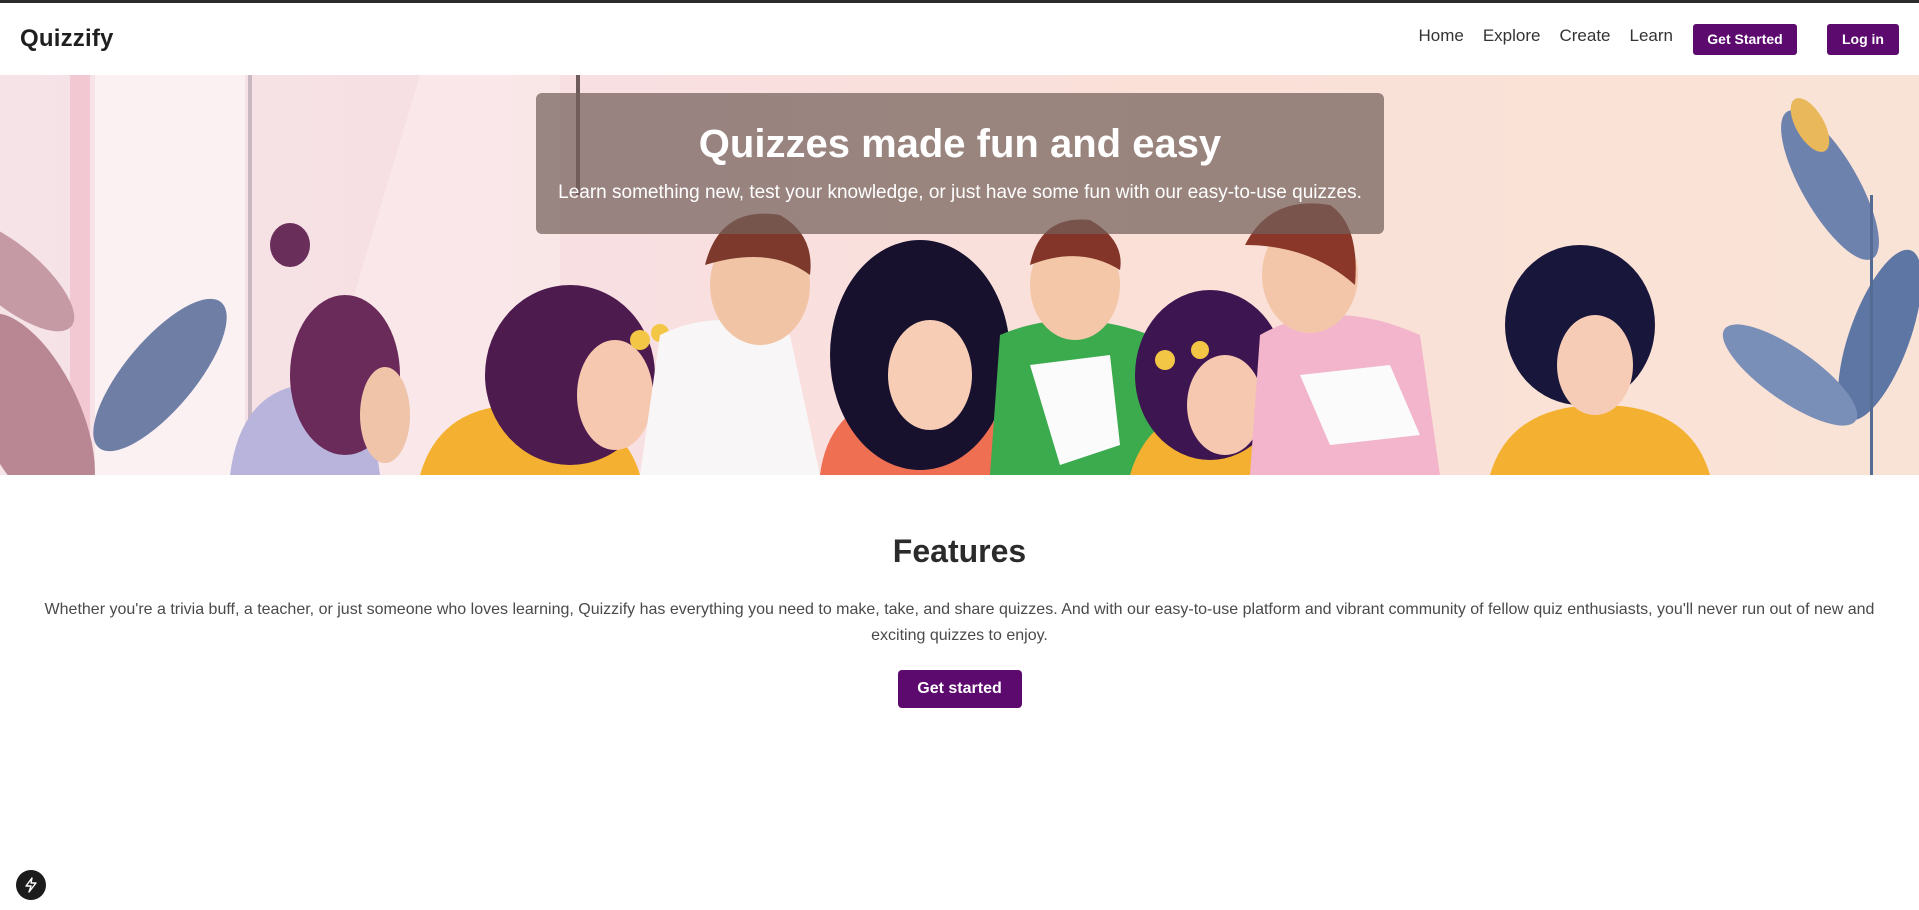  What do you see at coordinates (1651, 36) in the screenshot?
I see `nav-link-learn: Learn` at bounding box center [1651, 36].